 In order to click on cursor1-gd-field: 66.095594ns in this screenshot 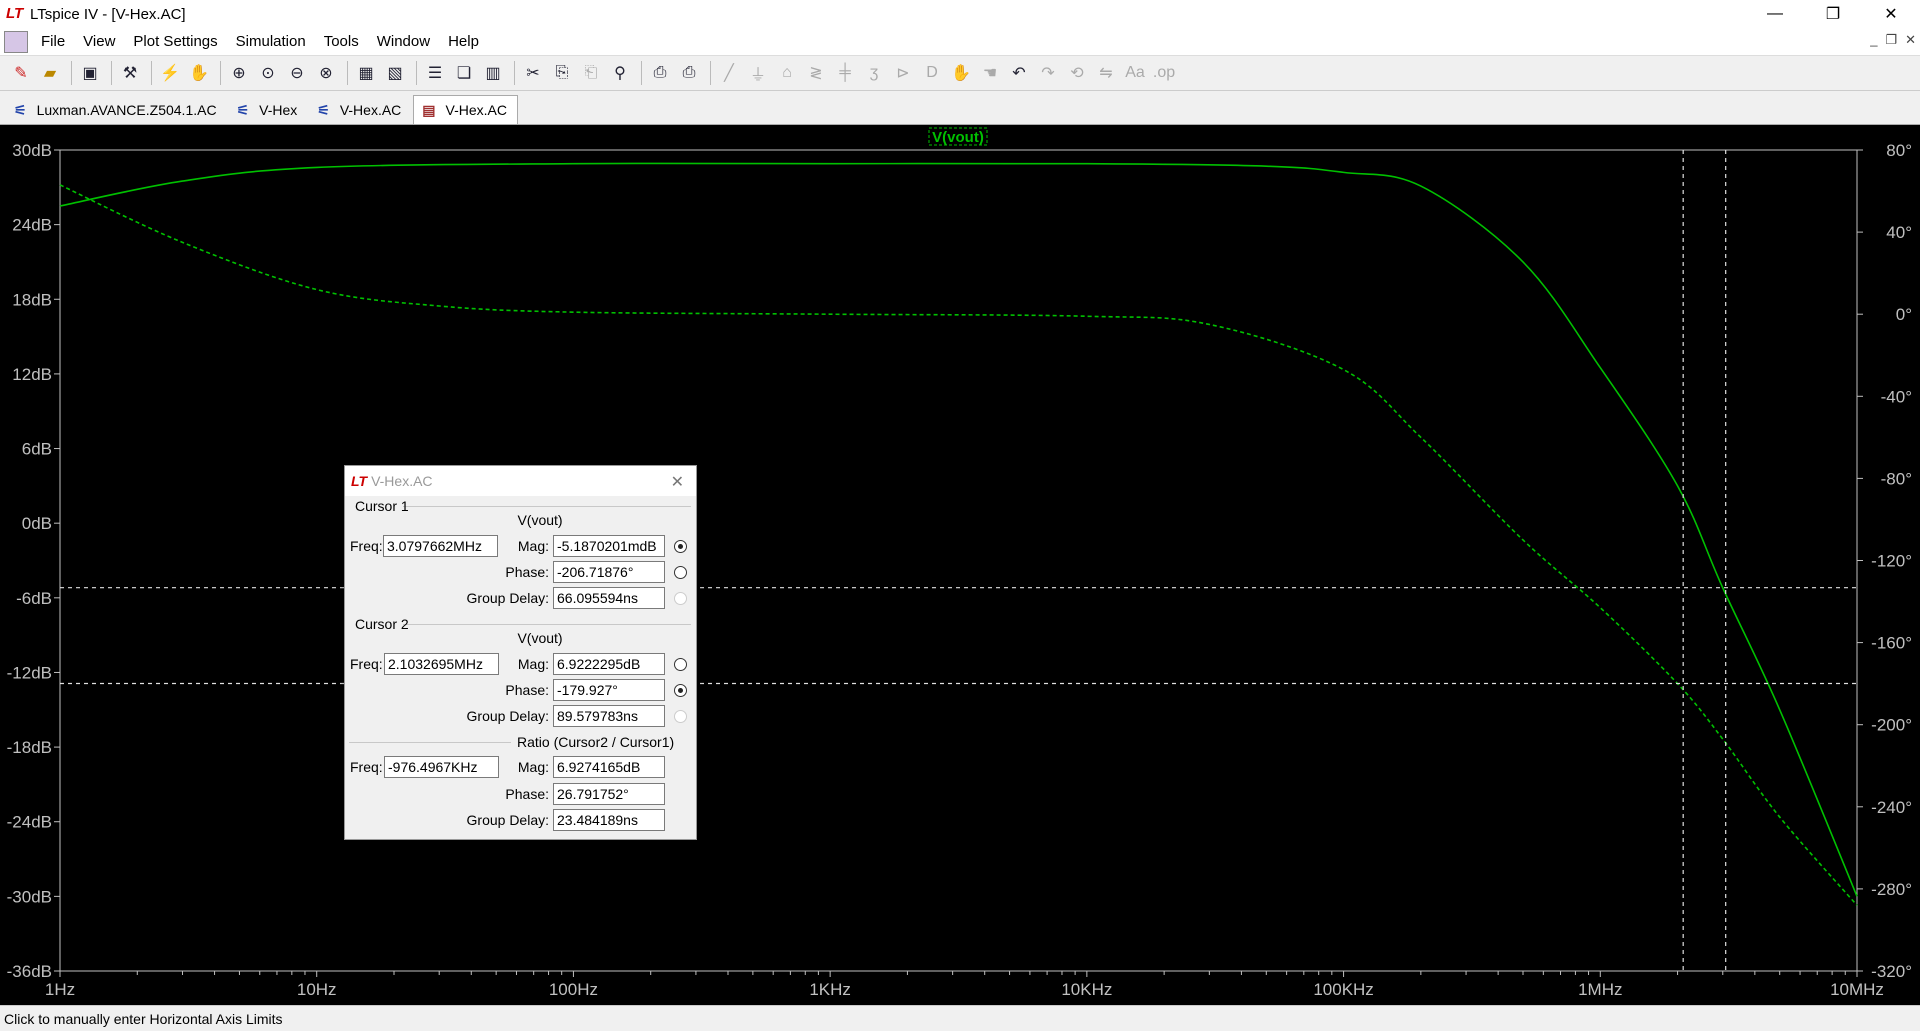, I will do `click(609, 598)`.